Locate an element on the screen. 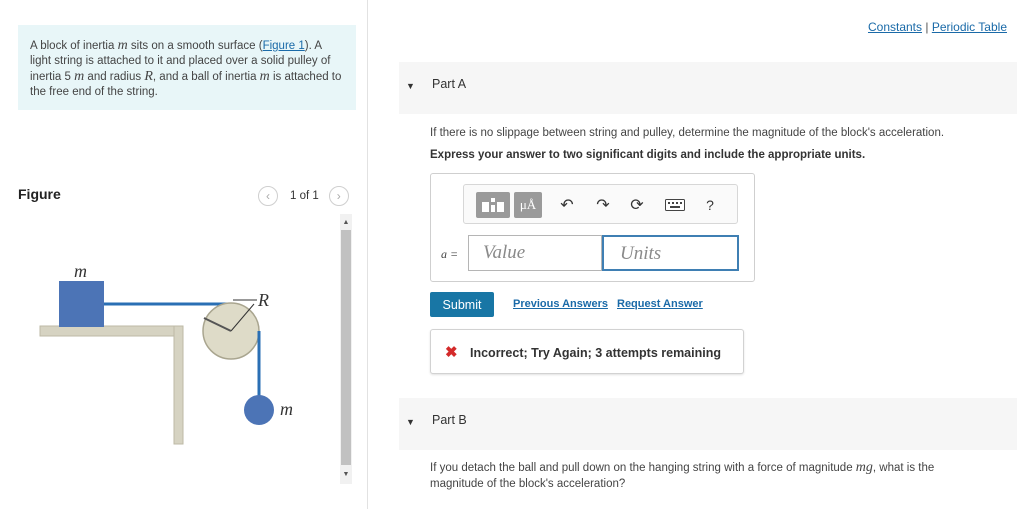 The width and height of the screenshot is (1024, 509). scroll-thumb is located at coordinates (346, 347).